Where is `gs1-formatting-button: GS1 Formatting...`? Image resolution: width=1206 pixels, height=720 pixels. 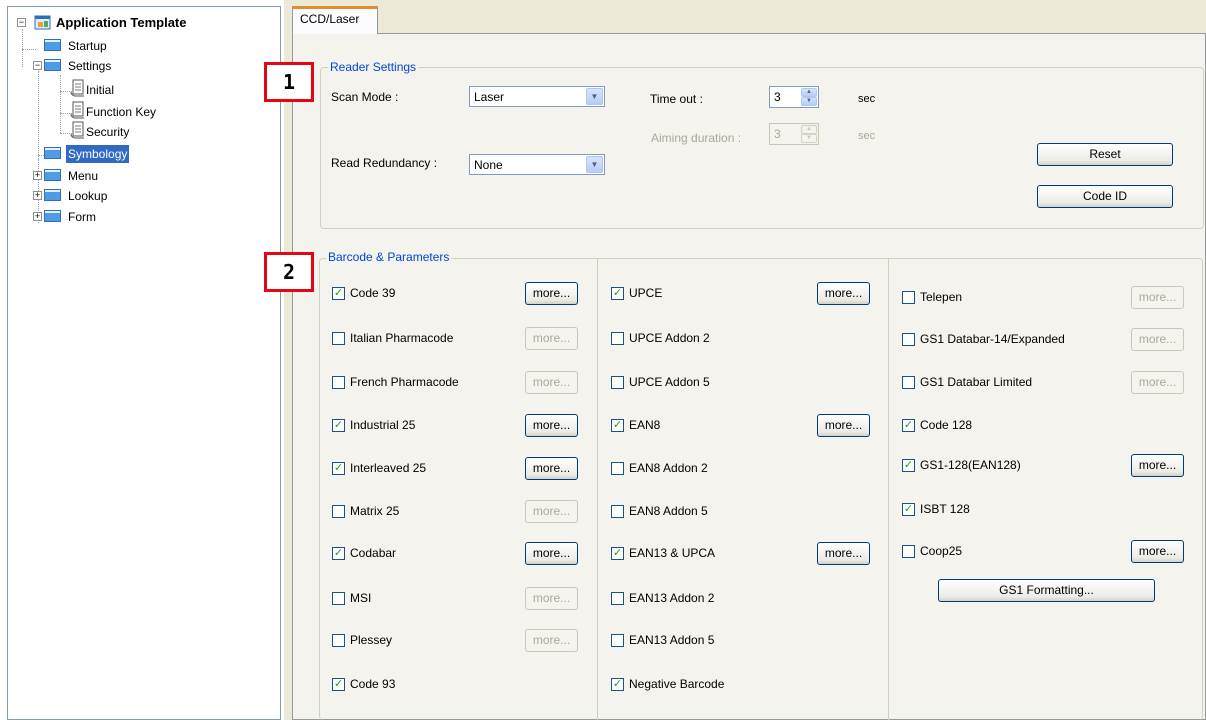 gs1-formatting-button: GS1 Formatting... is located at coordinates (1046, 590).